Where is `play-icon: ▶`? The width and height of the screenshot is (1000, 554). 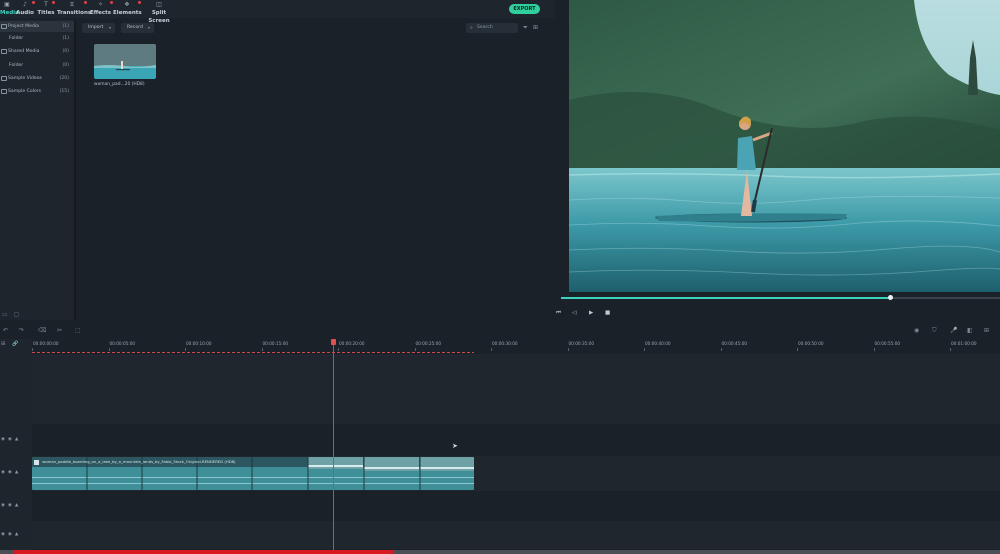 play-icon: ▶ is located at coordinates (591, 313).